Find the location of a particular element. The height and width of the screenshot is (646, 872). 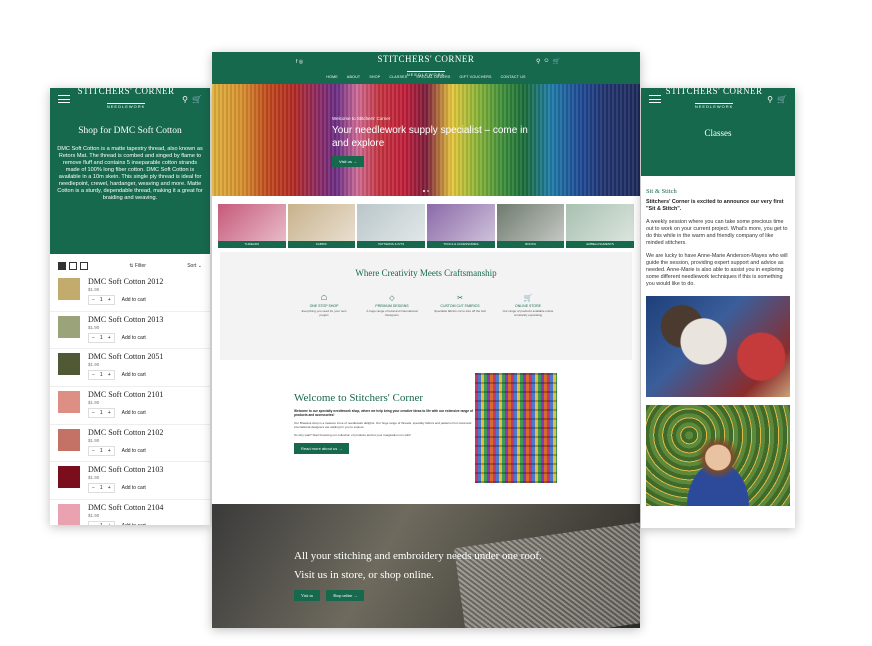

nav-item-gift-vouchers: GIFT VOUCHERS is located at coordinates (476, 77).